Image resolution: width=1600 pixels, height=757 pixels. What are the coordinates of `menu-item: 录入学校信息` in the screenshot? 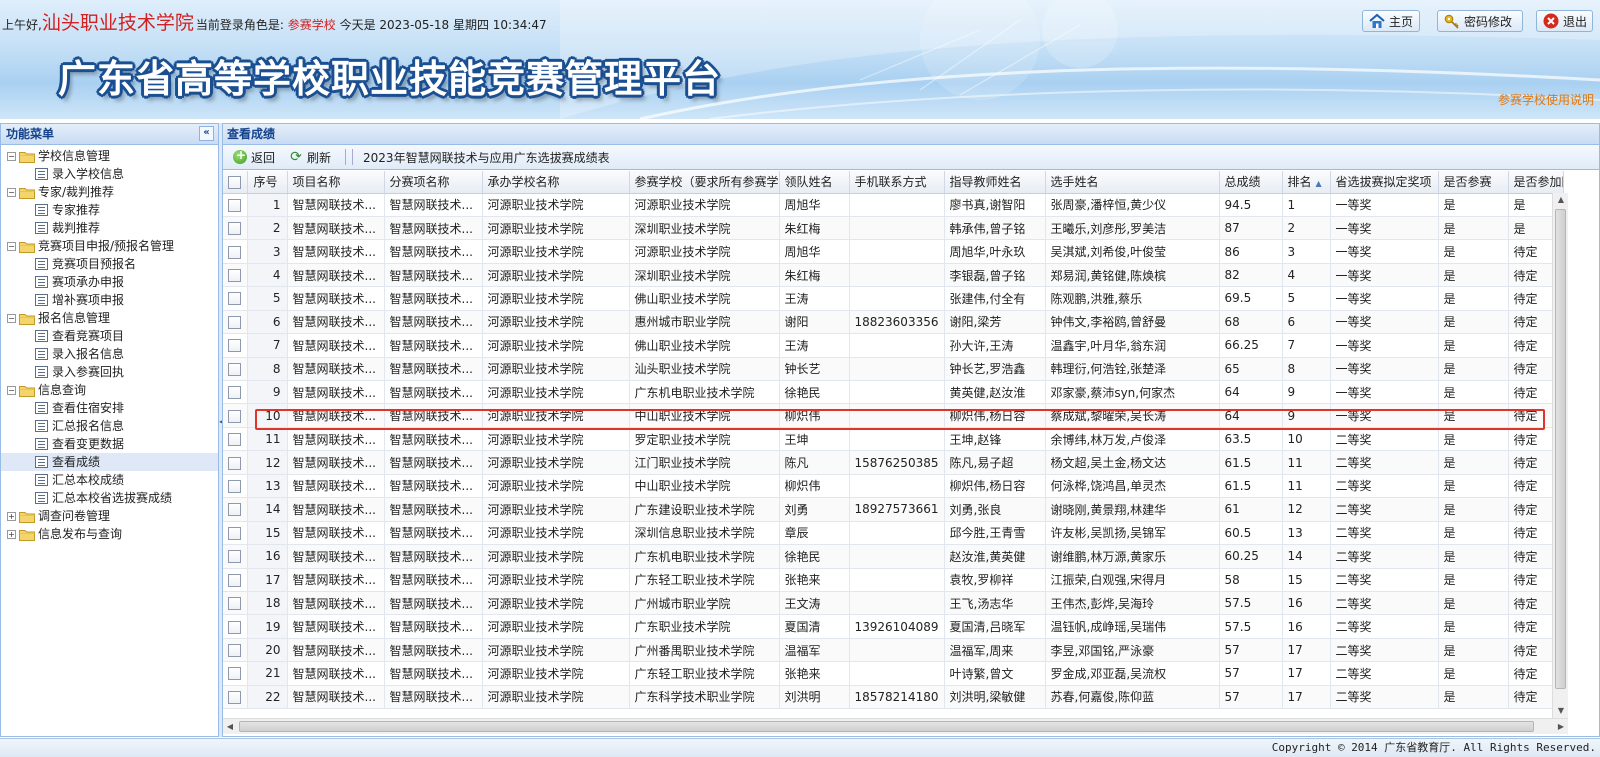 It's located at (109, 174).